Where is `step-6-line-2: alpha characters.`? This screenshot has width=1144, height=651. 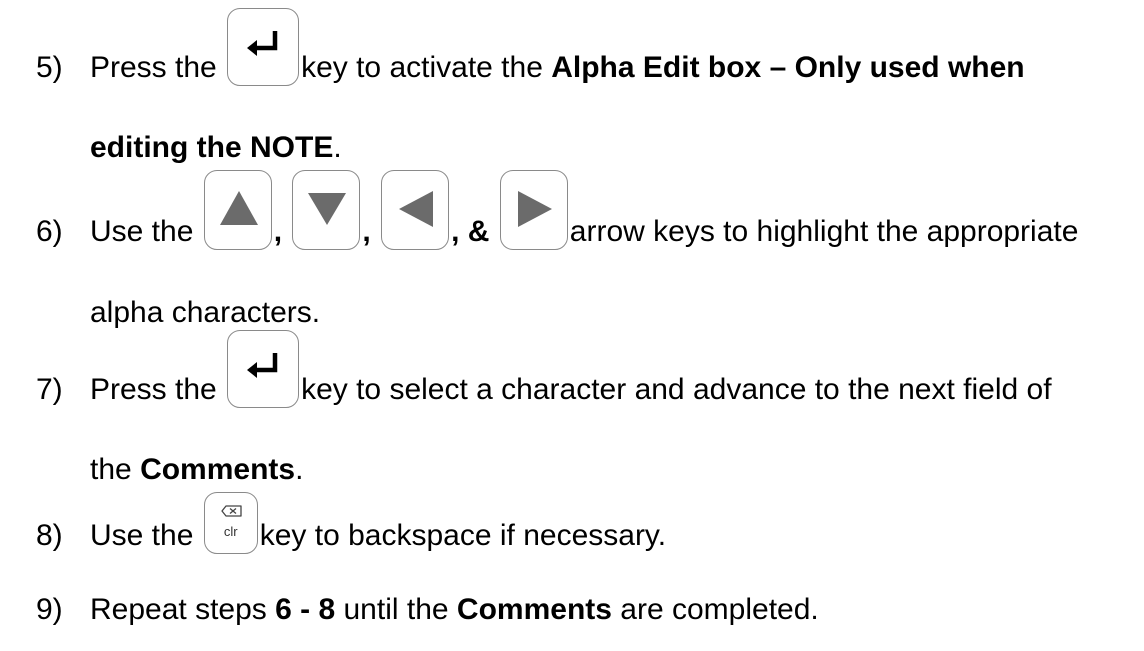
step-6-line-2: alpha characters. is located at coordinates (205, 313).